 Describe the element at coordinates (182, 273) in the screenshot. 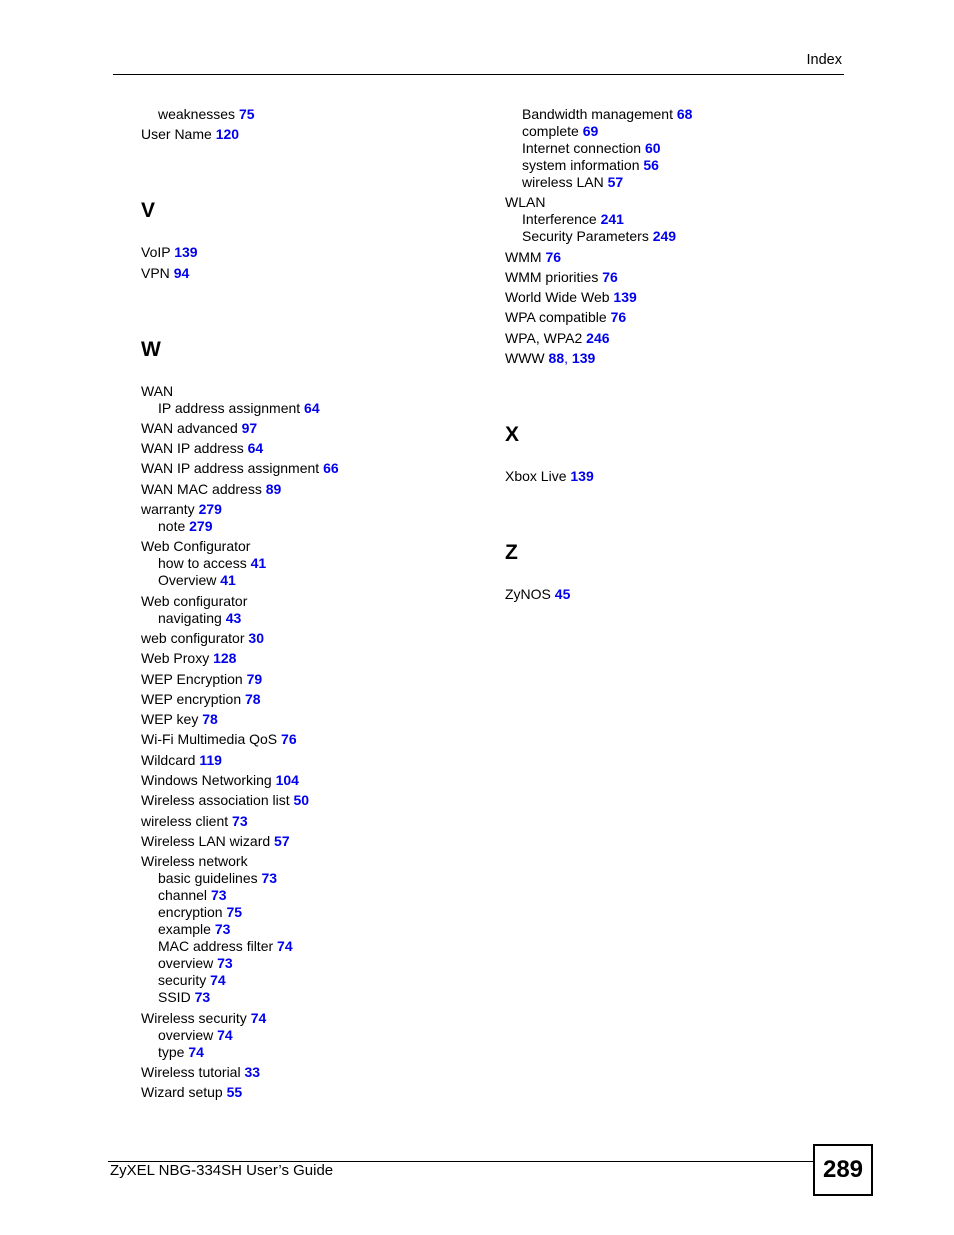

I see `page-link: 94` at that location.